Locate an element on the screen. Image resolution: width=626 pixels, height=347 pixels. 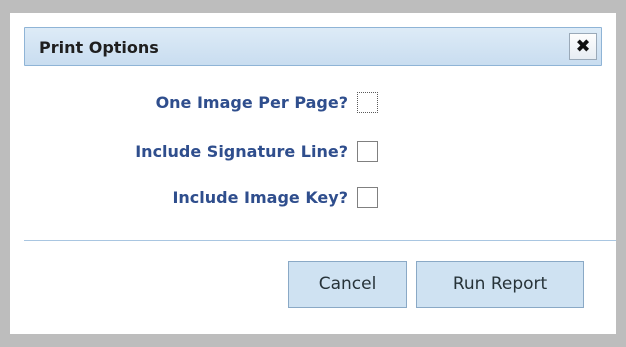
dialog-title: Print Options is located at coordinates (99, 47).